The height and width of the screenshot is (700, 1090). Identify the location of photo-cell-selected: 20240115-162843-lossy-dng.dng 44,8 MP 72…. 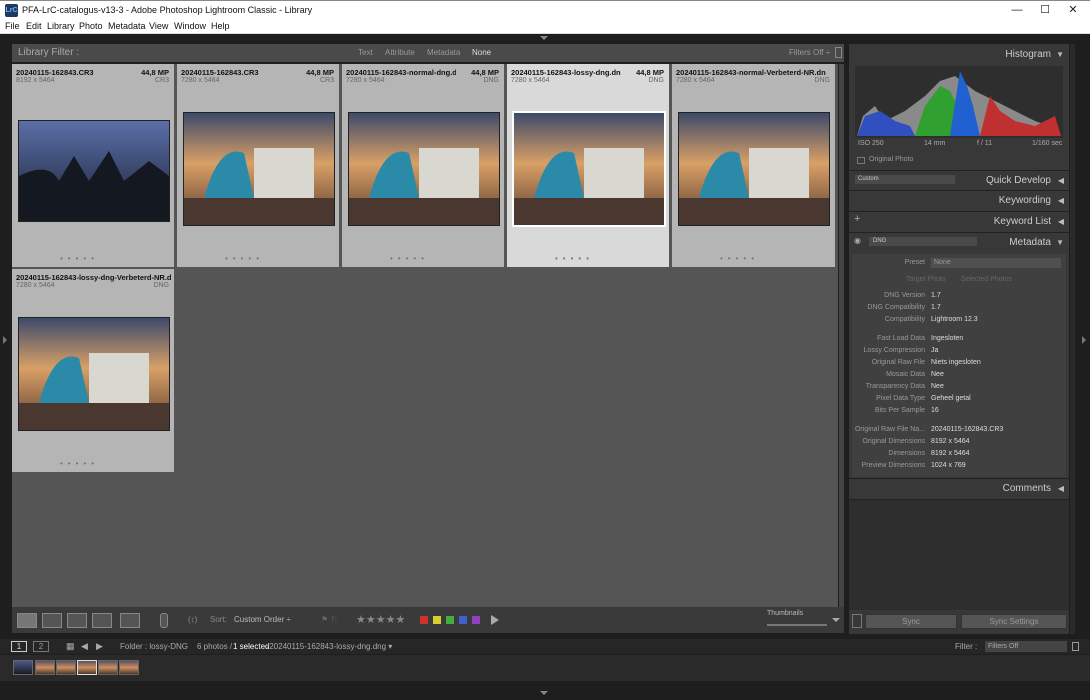
(588, 165).